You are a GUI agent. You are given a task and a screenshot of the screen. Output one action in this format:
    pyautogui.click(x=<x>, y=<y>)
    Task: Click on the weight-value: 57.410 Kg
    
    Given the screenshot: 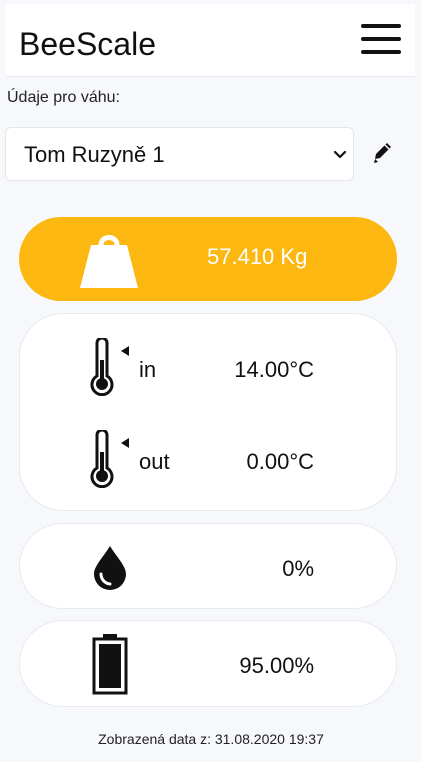 What is the action you would take?
    pyautogui.click(x=257, y=256)
    